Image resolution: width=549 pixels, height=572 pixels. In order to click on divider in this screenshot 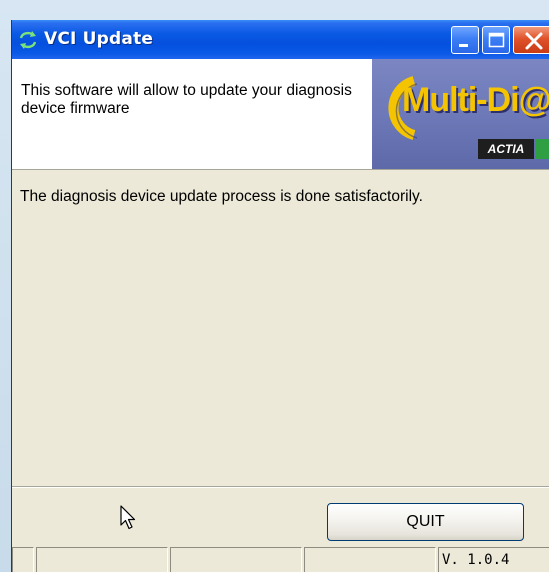, I will do `click(280, 487)`.